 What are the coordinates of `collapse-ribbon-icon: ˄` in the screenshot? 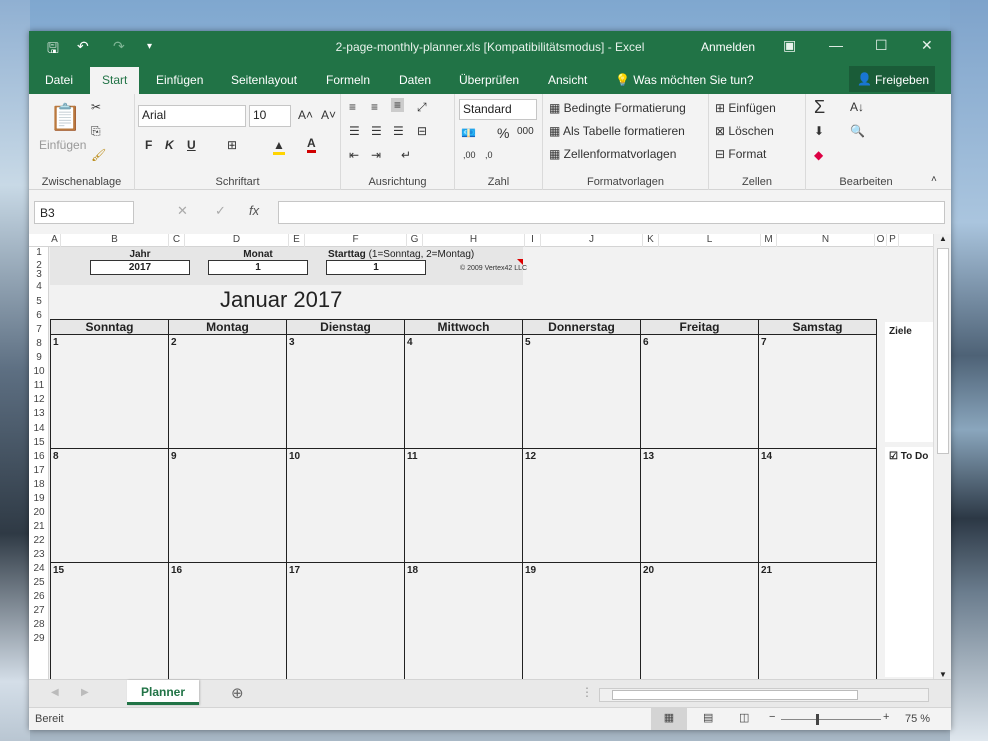 It's located at (934, 179).